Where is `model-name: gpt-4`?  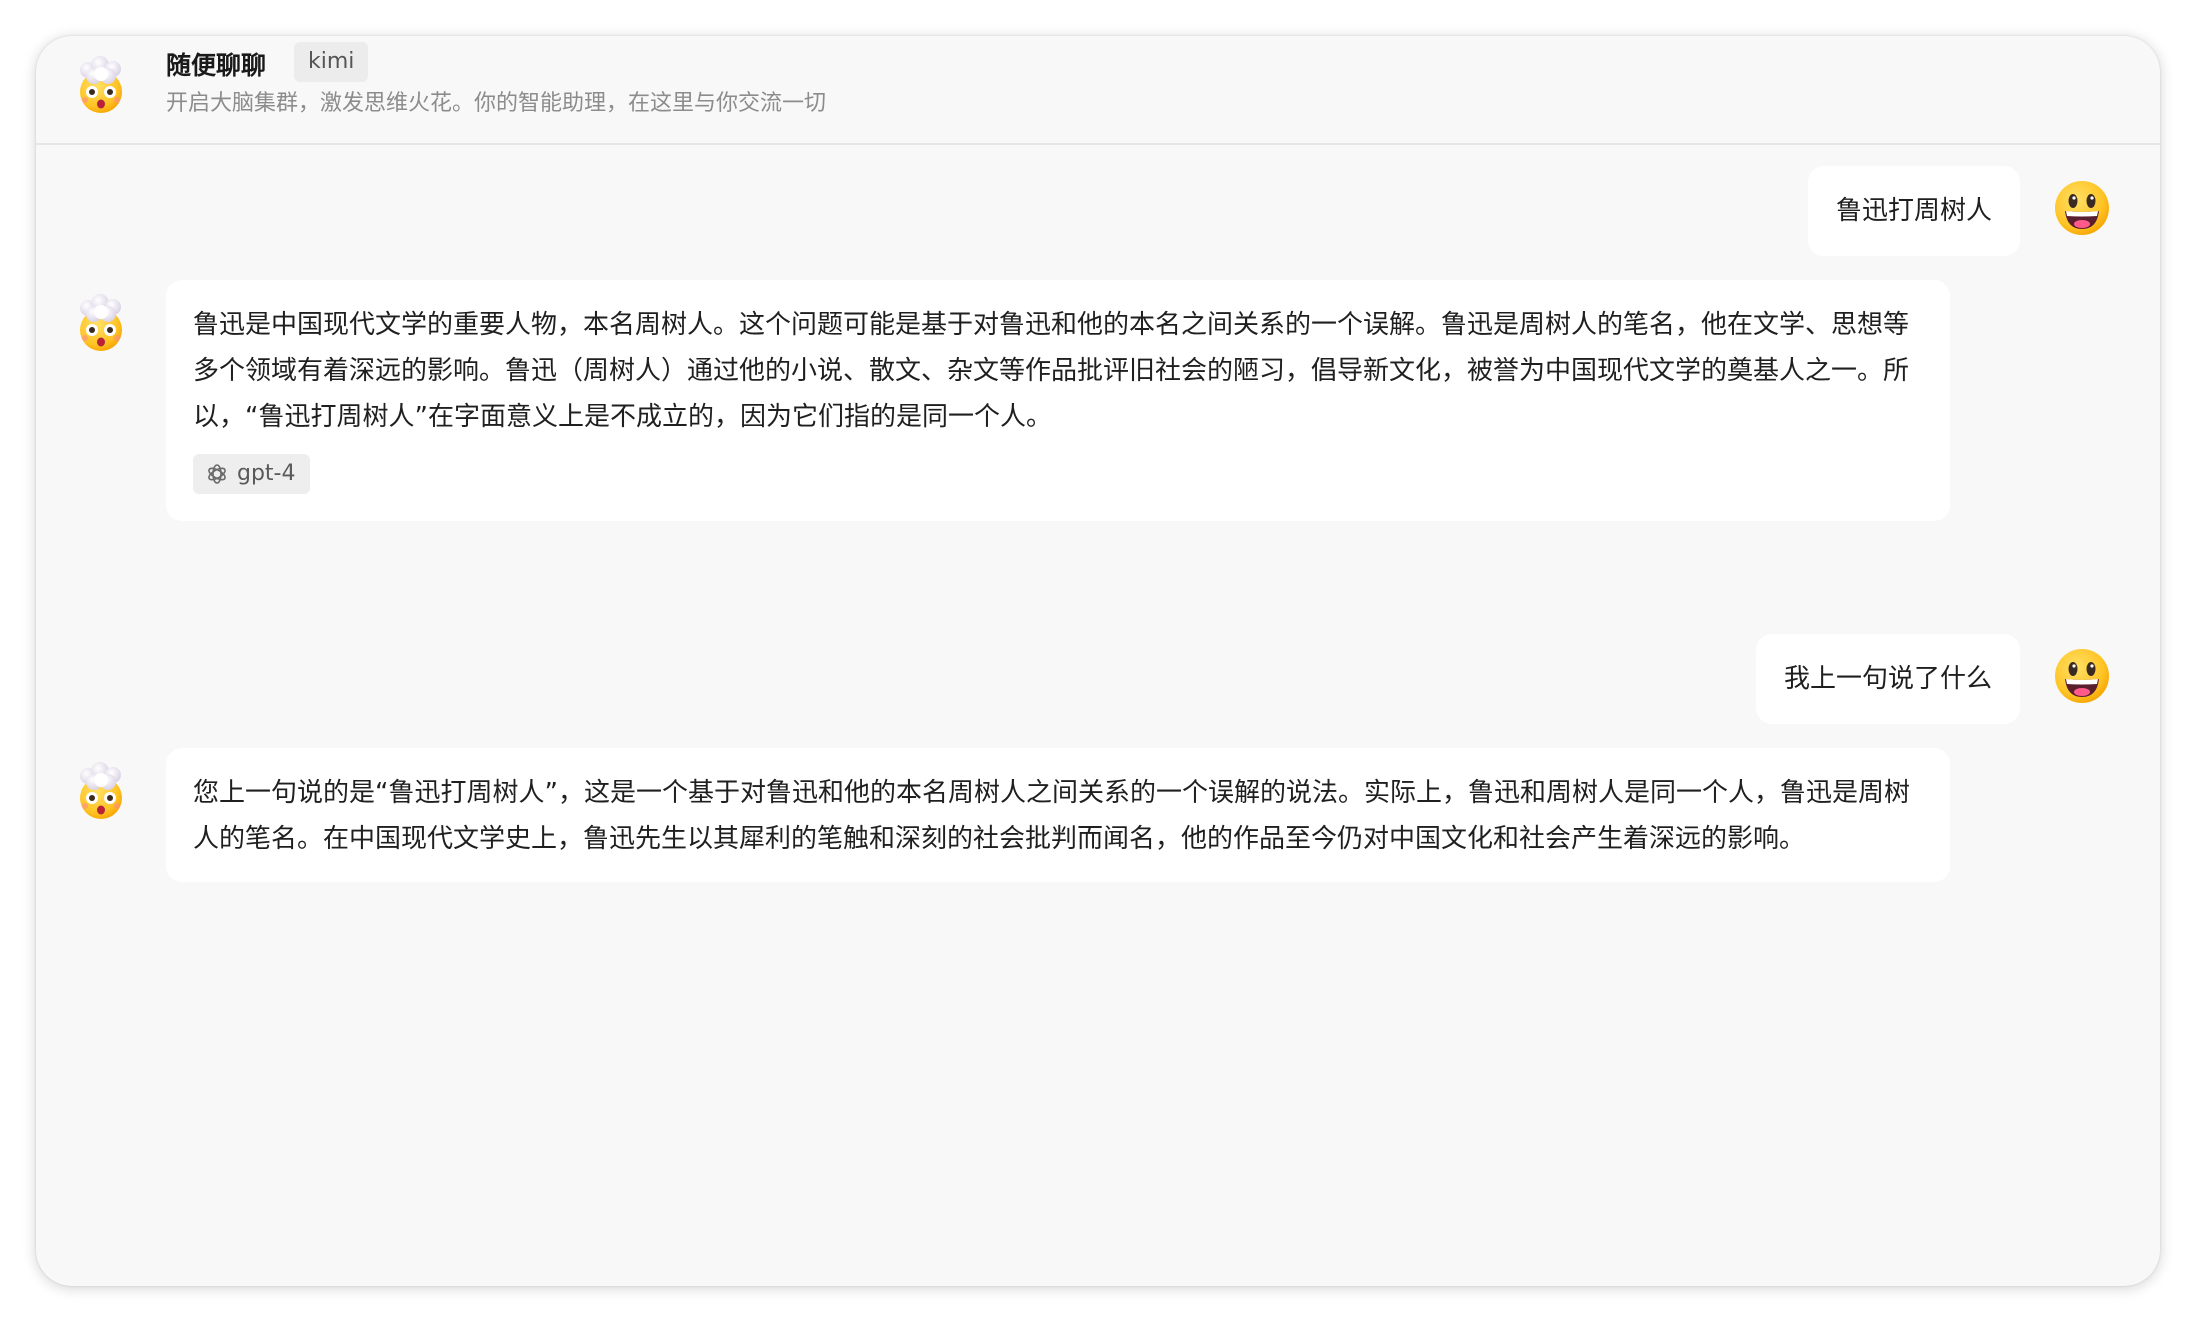
model-name: gpt-4 is located at coordinates (266, 473).